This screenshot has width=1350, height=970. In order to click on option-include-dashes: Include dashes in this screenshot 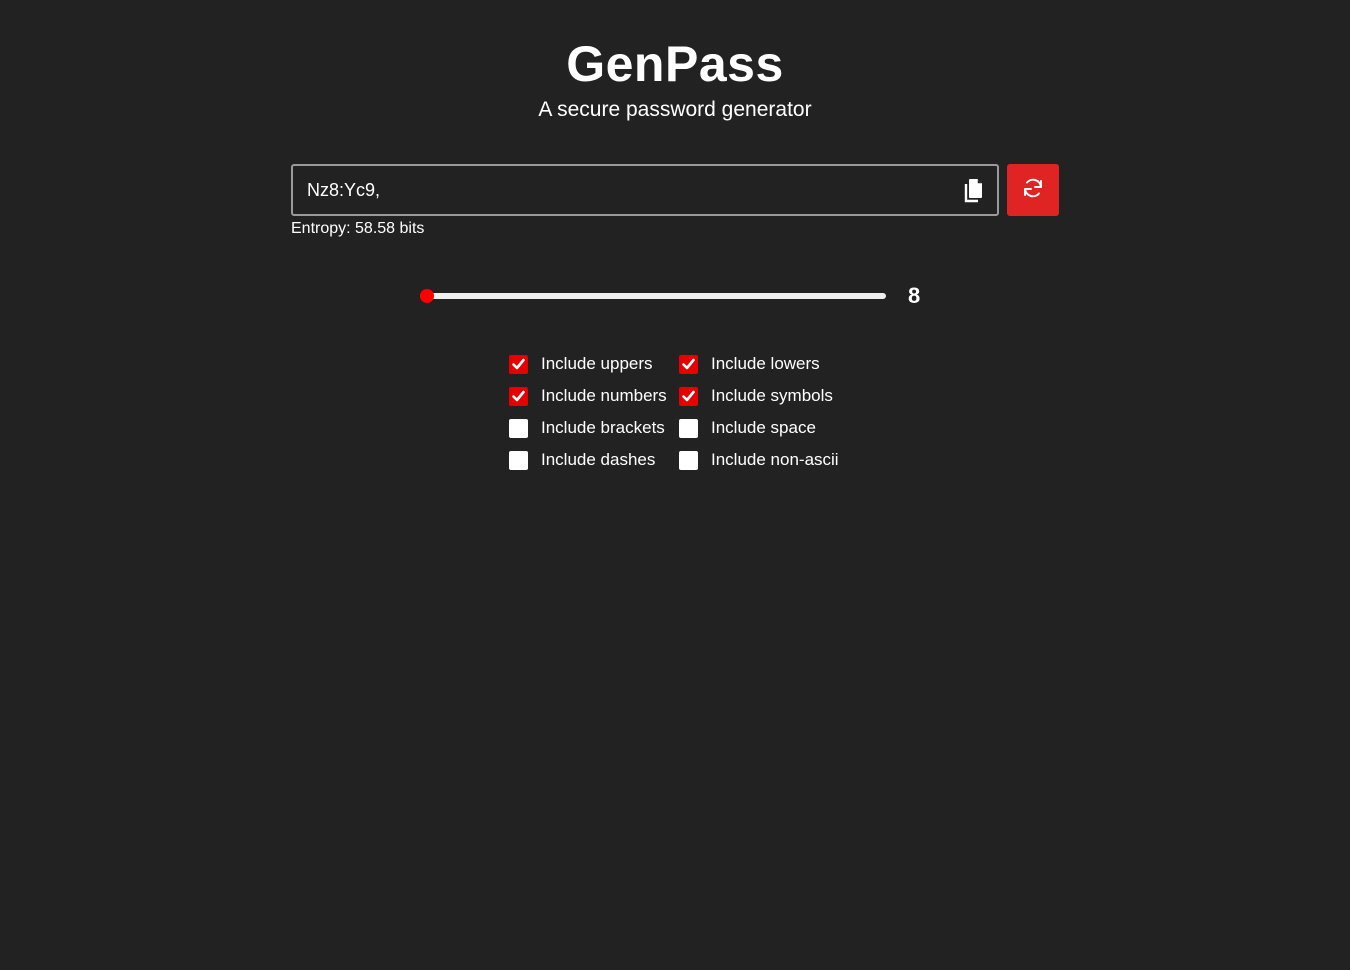, I will do `click(582, 460)`.